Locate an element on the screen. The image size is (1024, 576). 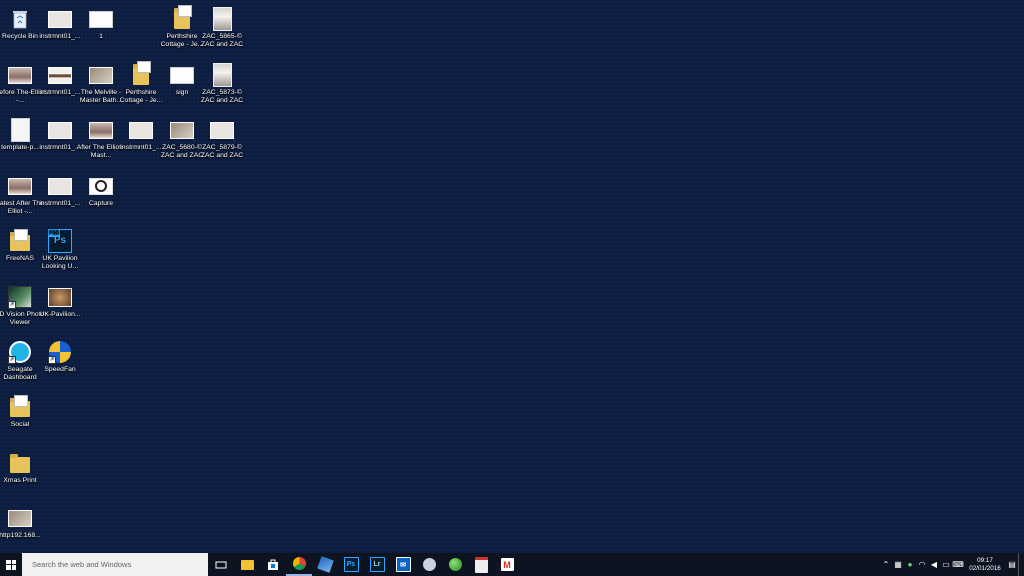
desktop-icon-zac-5879: ZAC_5879-© ZAC and ZAC is located at coordinates (222, 142).